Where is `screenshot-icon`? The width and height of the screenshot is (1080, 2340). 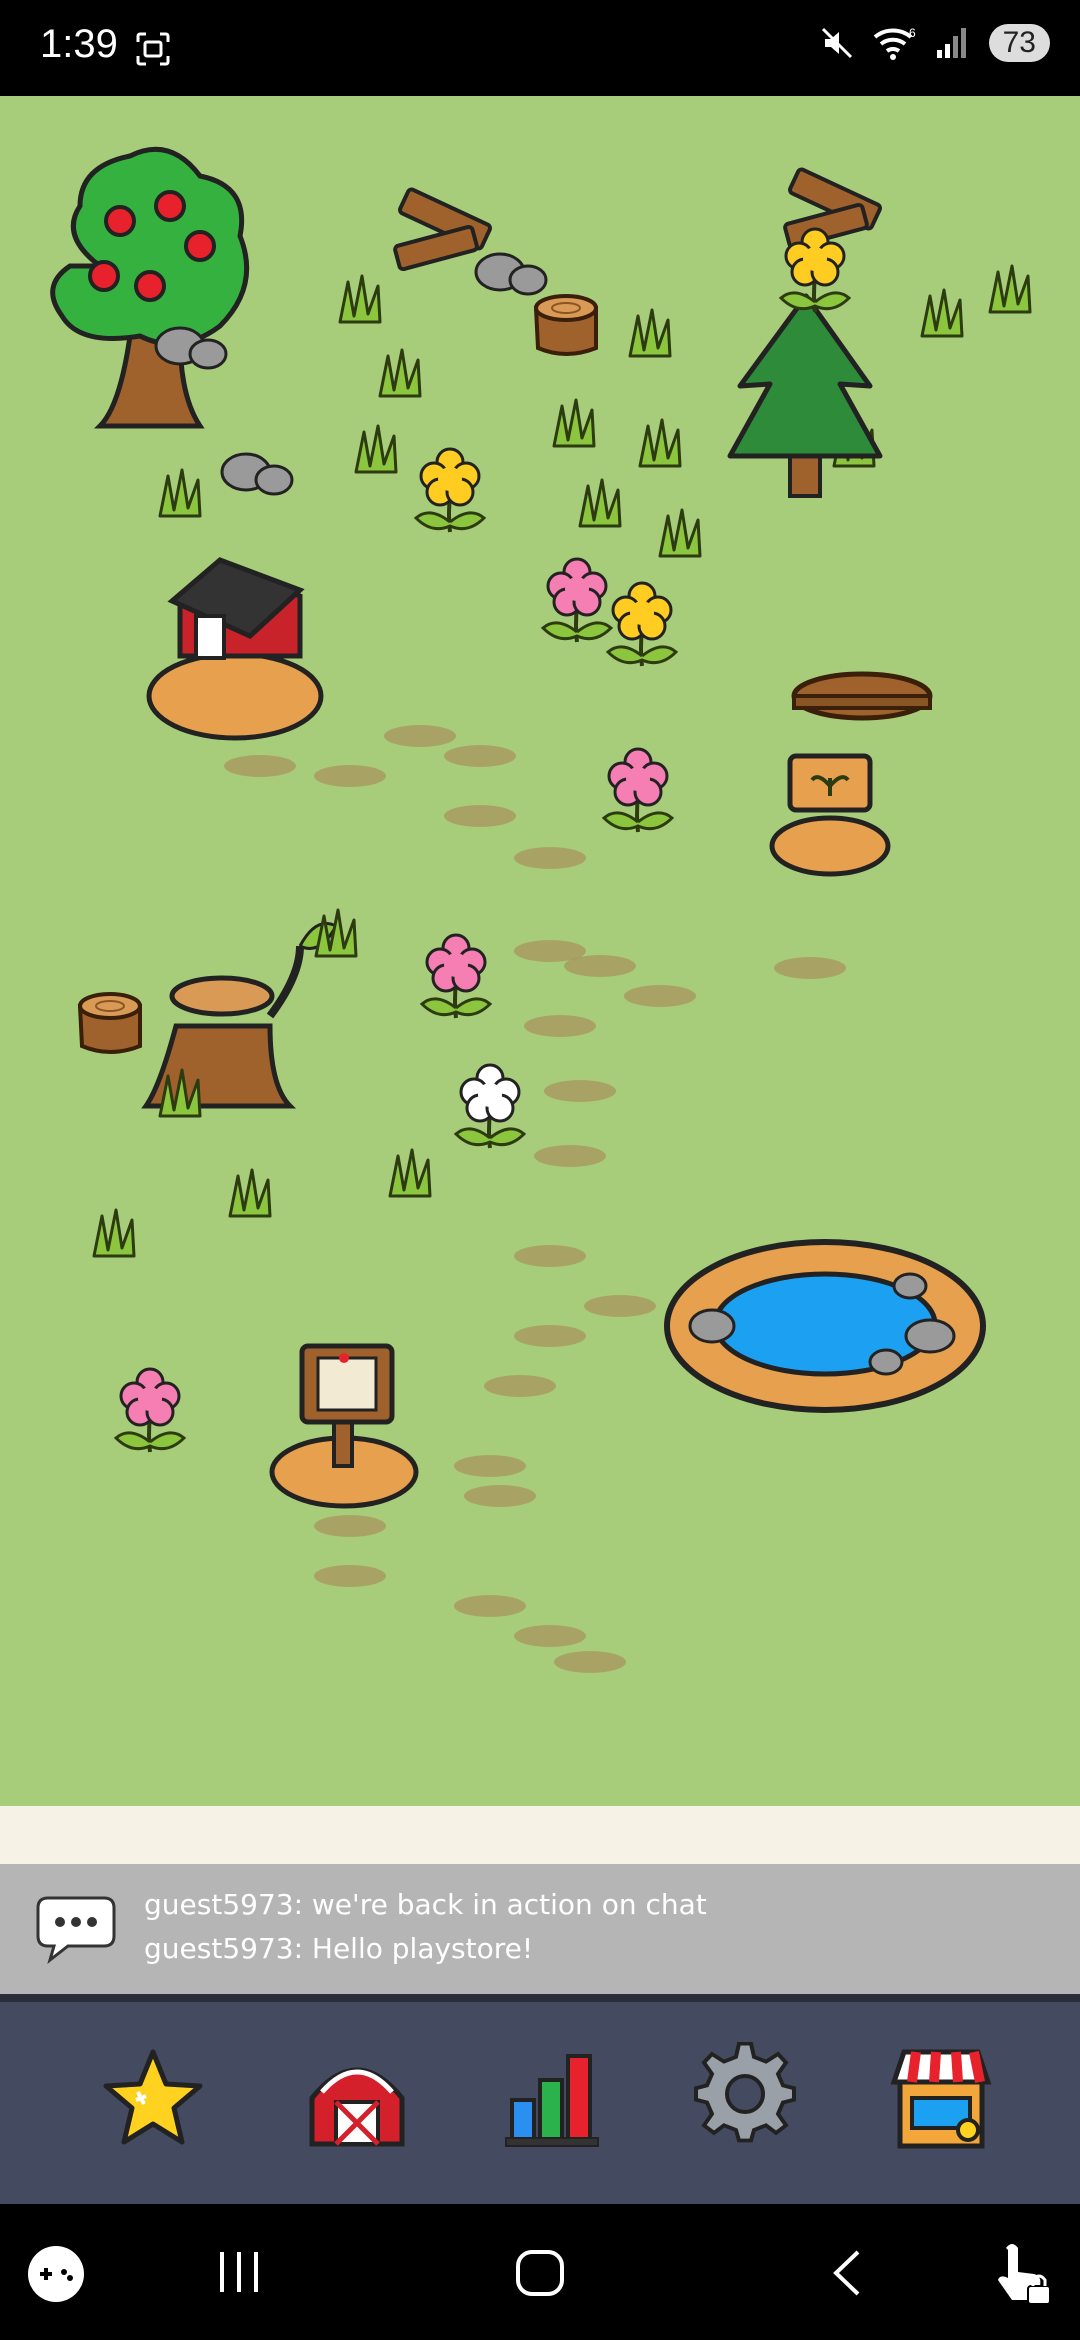
screenshot-icon is located at coordinates (153, 49).